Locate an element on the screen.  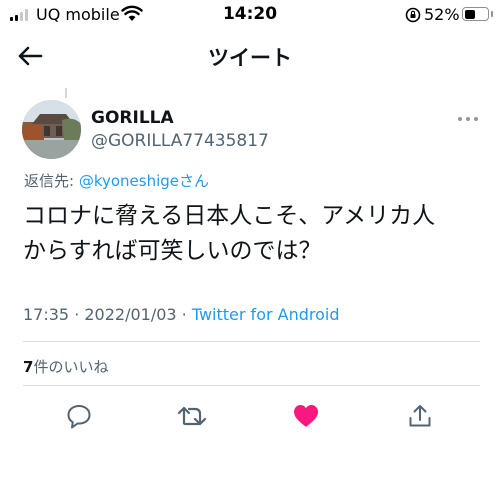
author-display-name: GORILLA is located at coordinates (132, 118).